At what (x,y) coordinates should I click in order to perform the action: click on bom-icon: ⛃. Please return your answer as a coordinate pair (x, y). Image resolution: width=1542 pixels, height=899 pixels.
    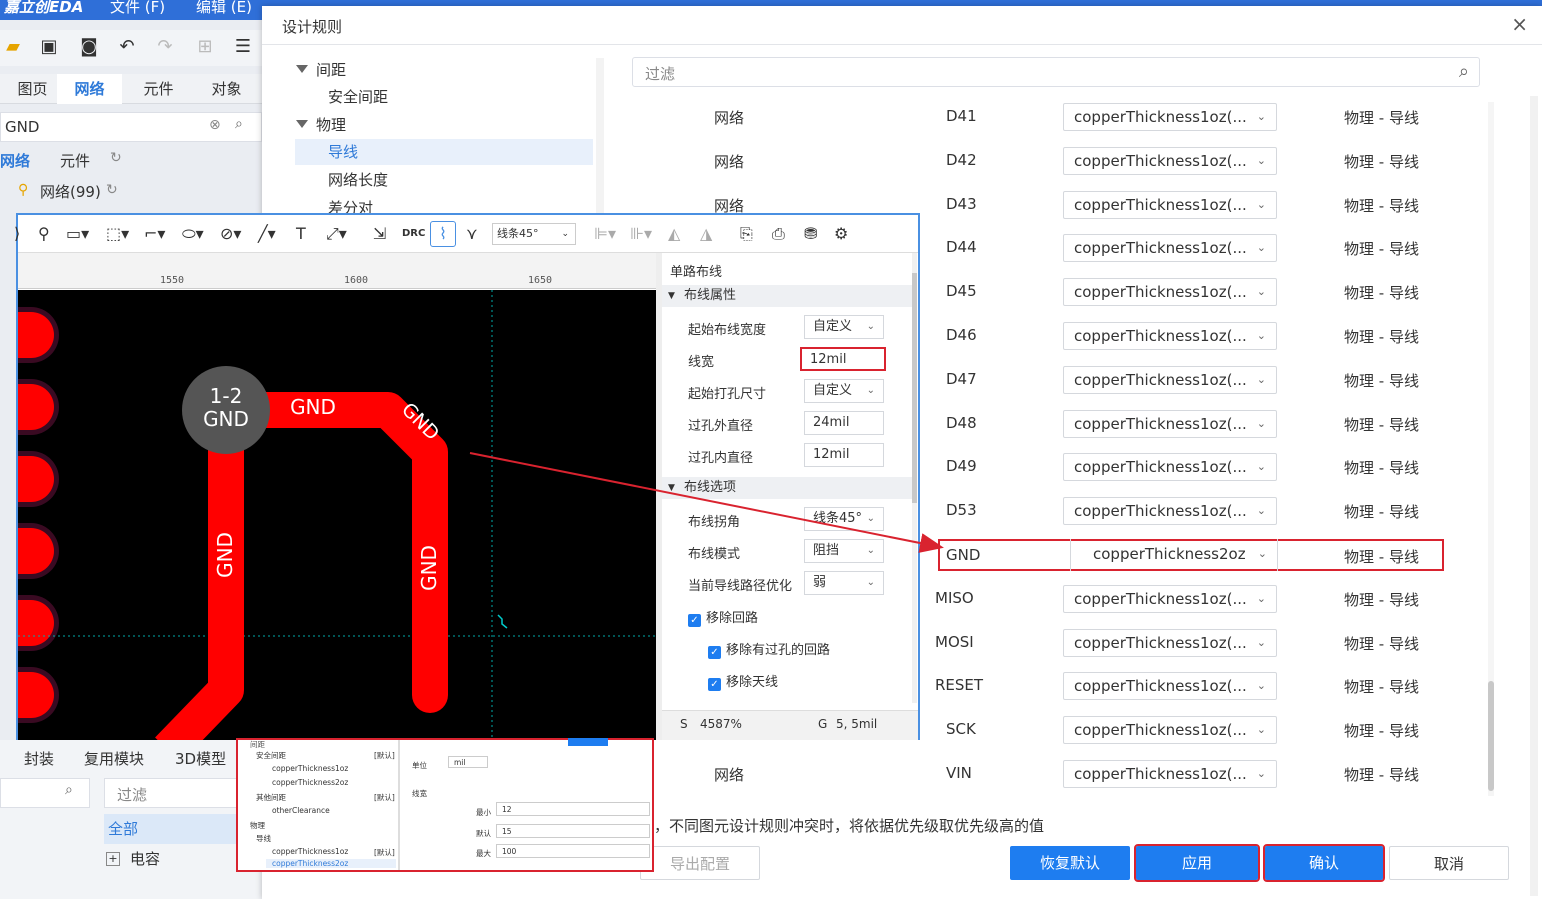
    Looking at the image, I should click on (810, 233).